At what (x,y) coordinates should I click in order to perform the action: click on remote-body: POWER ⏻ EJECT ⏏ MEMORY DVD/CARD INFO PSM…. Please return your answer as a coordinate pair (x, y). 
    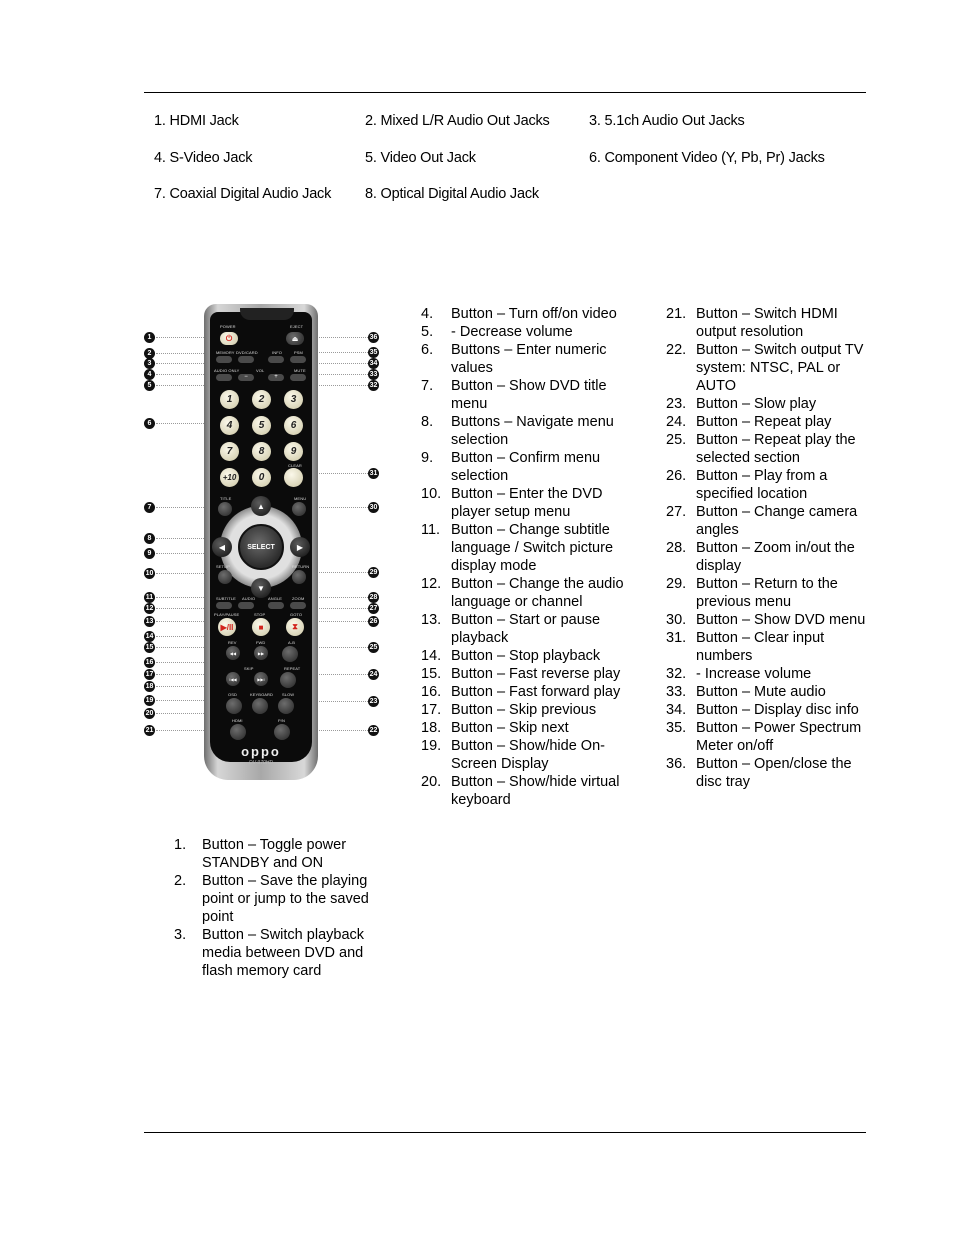
    Looking at the image, I should click on (261, 542).